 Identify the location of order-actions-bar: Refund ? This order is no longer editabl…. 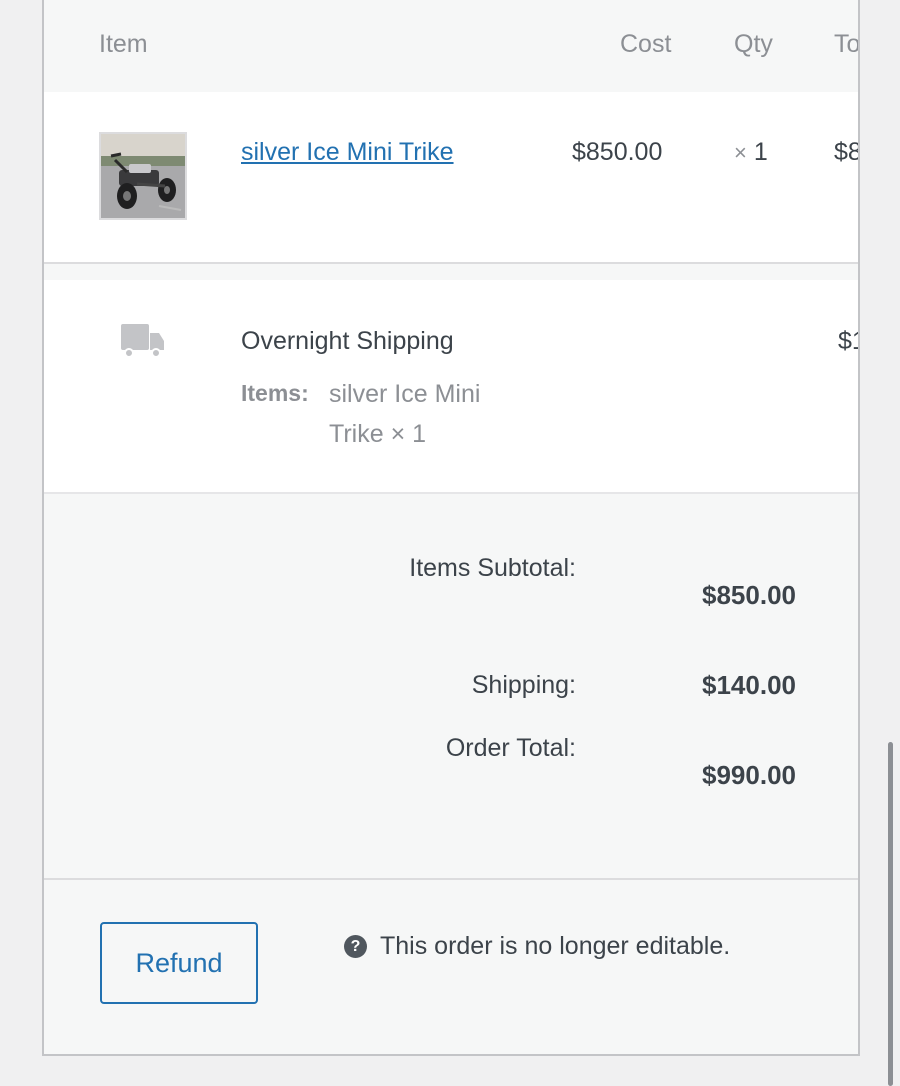
(451, 967).